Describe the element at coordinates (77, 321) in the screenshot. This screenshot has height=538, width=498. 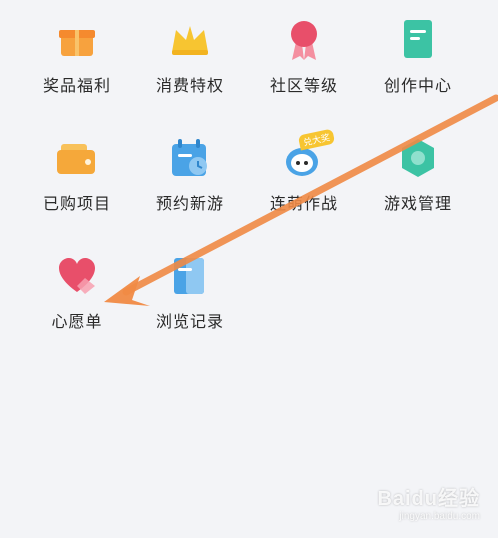
I see `menu-item-label: 心愿单` at that location.